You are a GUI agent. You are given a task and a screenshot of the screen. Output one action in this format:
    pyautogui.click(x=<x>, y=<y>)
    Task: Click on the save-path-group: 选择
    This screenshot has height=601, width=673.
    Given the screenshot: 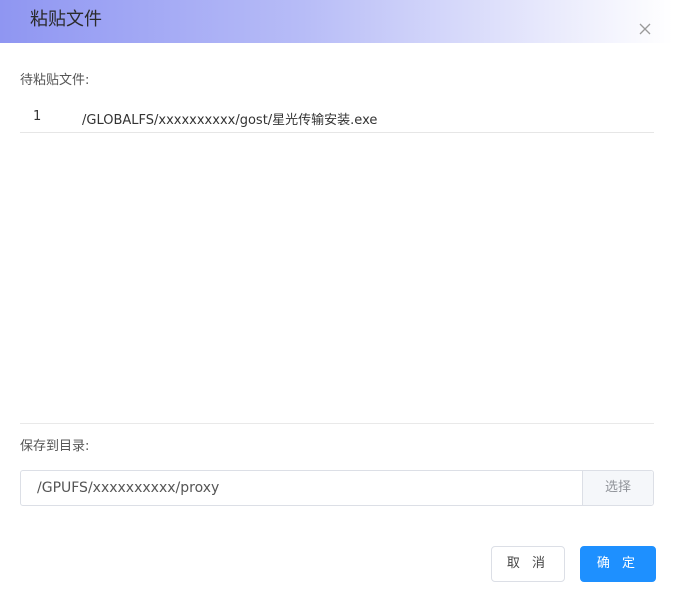 What is the action you would take?
    pyautogui.click(x=337, y=488)
    